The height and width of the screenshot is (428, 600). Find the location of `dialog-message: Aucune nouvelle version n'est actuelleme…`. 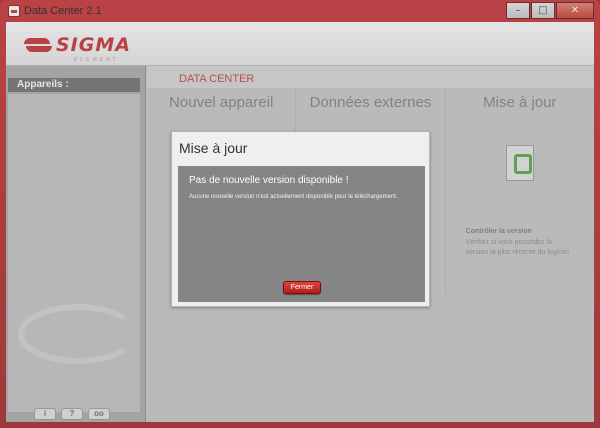

dialog-message: Aucune nouvelle version n'est actuelleme… is located at coordinates (293, 197).